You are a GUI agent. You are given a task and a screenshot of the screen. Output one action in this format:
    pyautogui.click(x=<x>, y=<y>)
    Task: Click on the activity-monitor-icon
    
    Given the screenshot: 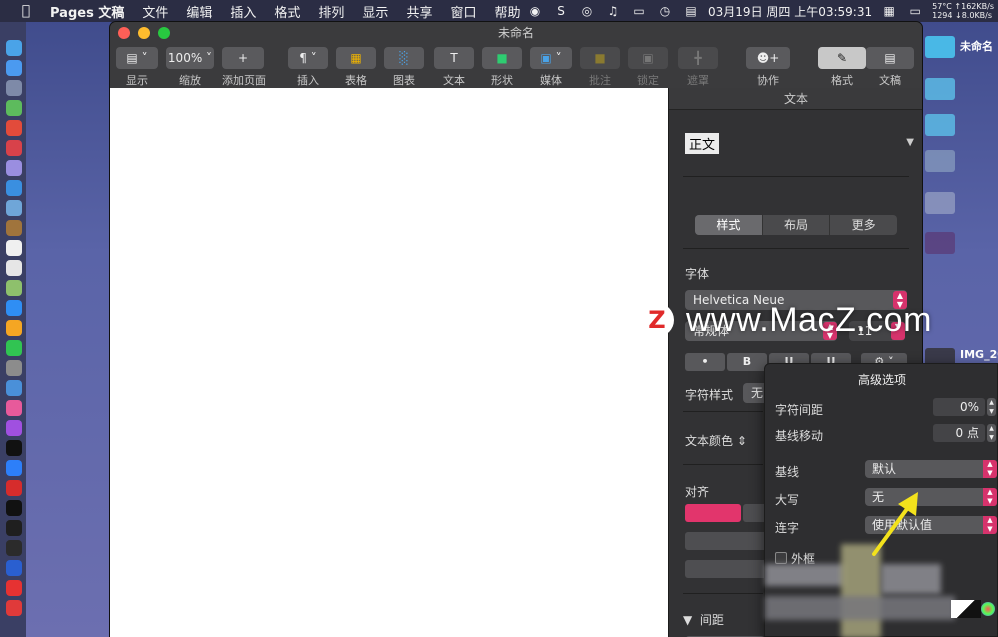 What is the action you would take?
    pyautogui.click(x=14, y=528)
    